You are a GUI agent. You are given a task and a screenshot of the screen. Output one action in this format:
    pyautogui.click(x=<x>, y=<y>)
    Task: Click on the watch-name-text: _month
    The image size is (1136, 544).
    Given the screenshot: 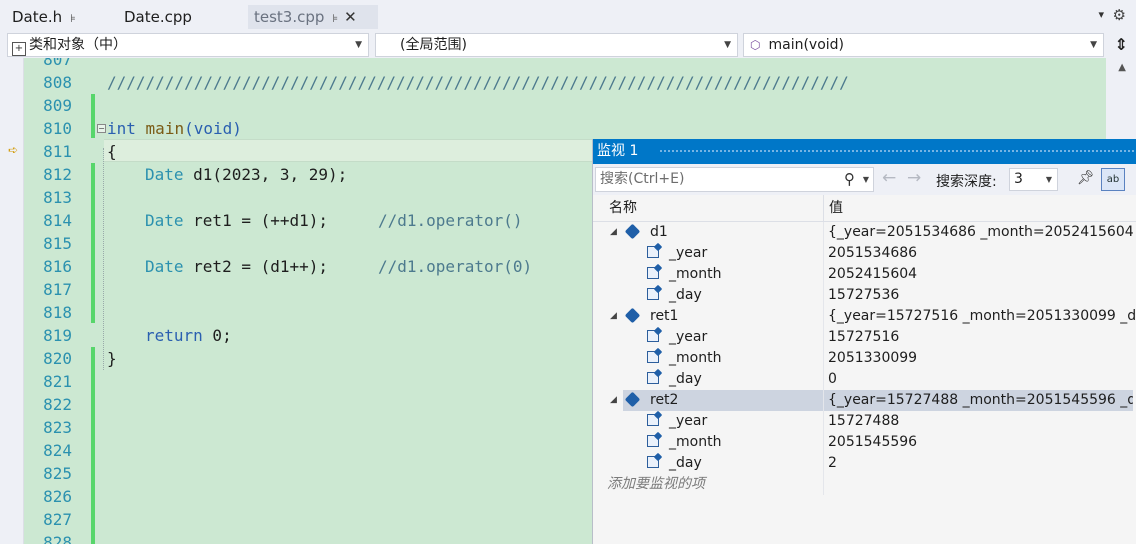 What is the action you would take?
    pyautogui.click(x=695, y=358)
    